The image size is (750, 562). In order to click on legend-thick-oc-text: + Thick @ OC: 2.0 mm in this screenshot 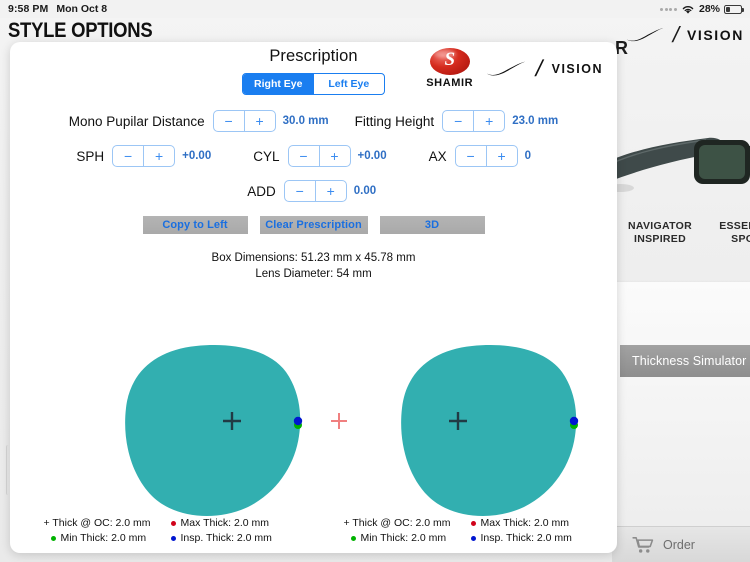, I will do `click(397, 523)`.